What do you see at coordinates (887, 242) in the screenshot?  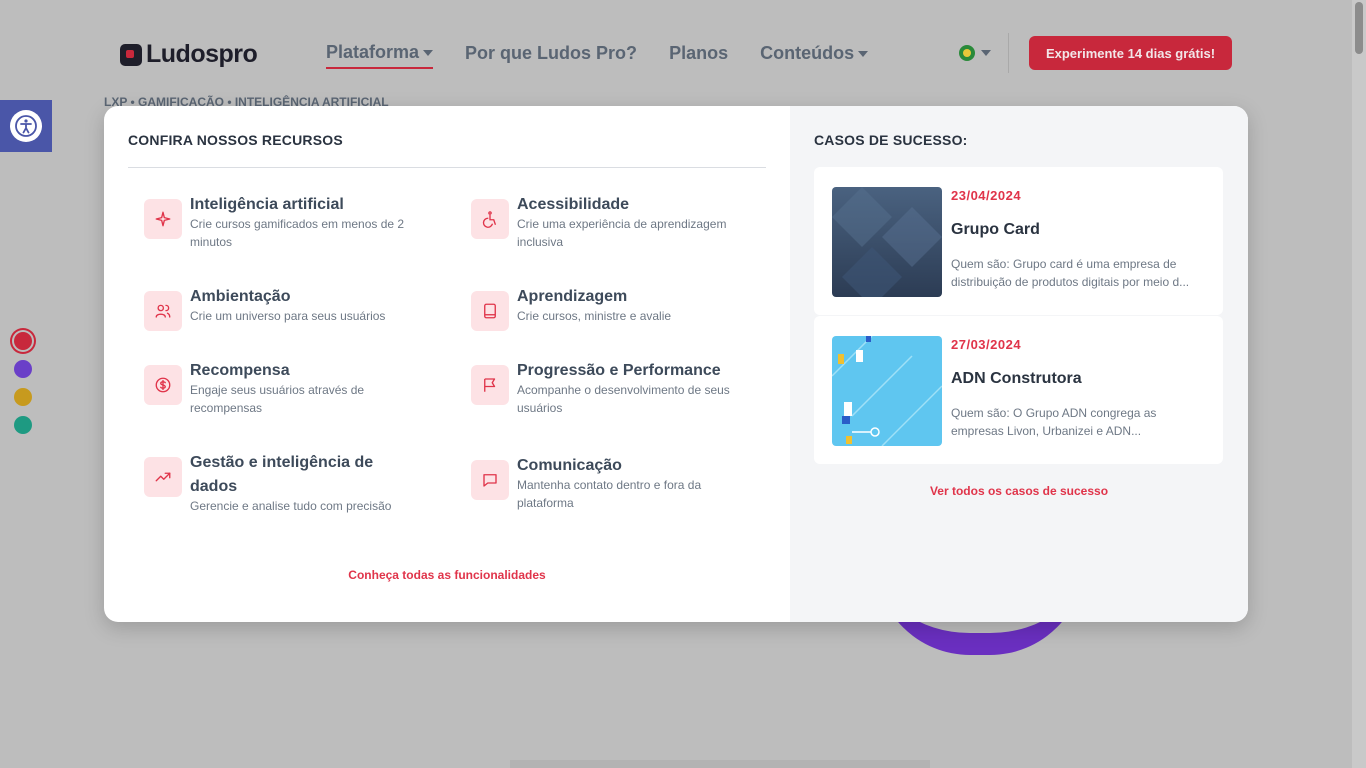 I see `case-thumbnail-grupo-card` at bounding box center [887, 242].